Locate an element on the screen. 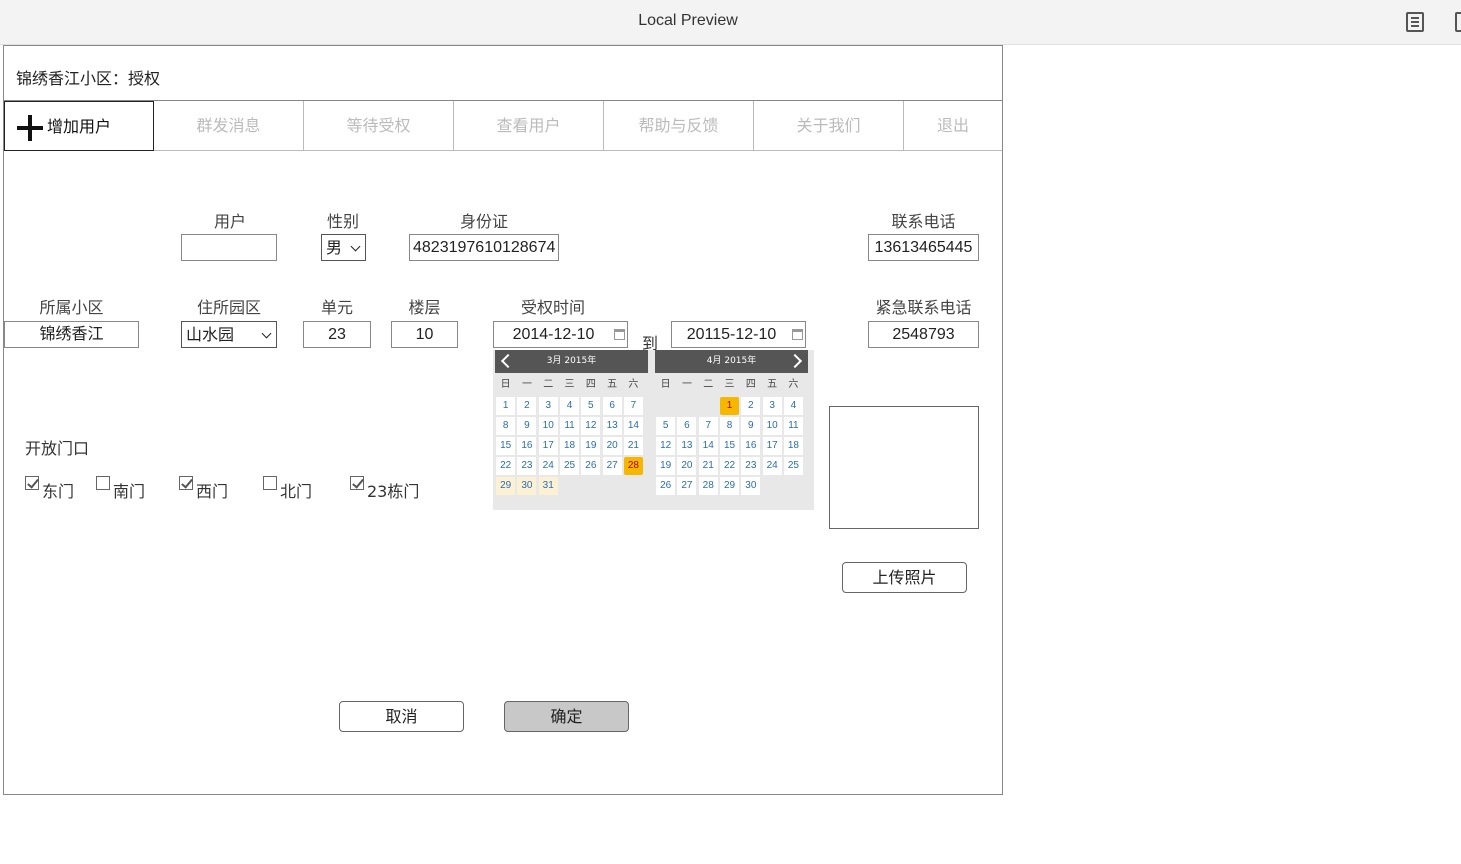 The width and height of the screenshot is (1461, 864). auth-start-date-input: 2014-12-10 is located at coordinates (560, 334).